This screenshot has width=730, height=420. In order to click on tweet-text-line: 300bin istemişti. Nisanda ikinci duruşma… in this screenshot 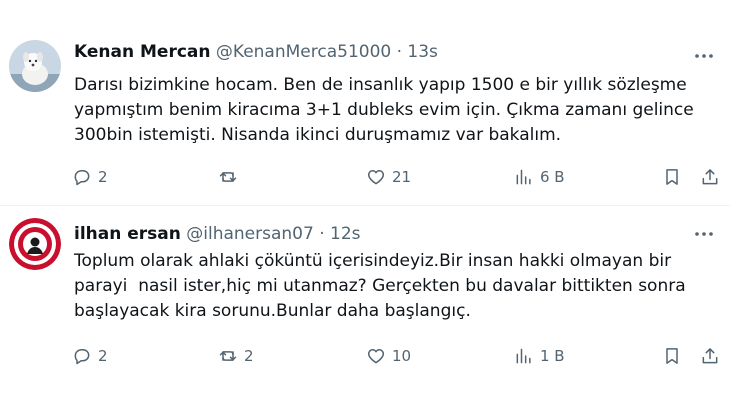, I will do `click(318, 135)`.